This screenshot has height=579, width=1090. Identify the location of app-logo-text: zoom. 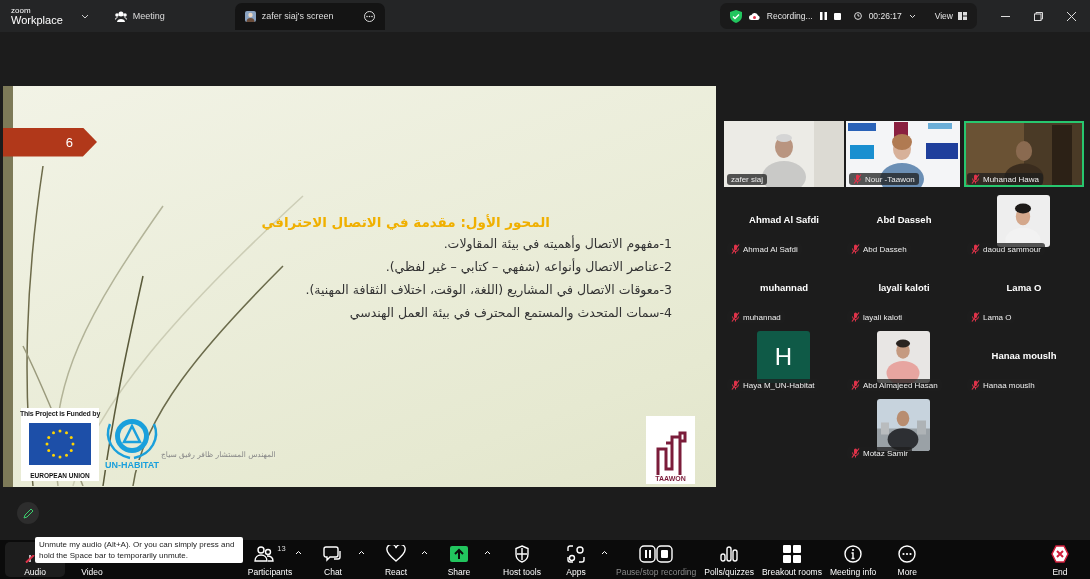
(21, 10).